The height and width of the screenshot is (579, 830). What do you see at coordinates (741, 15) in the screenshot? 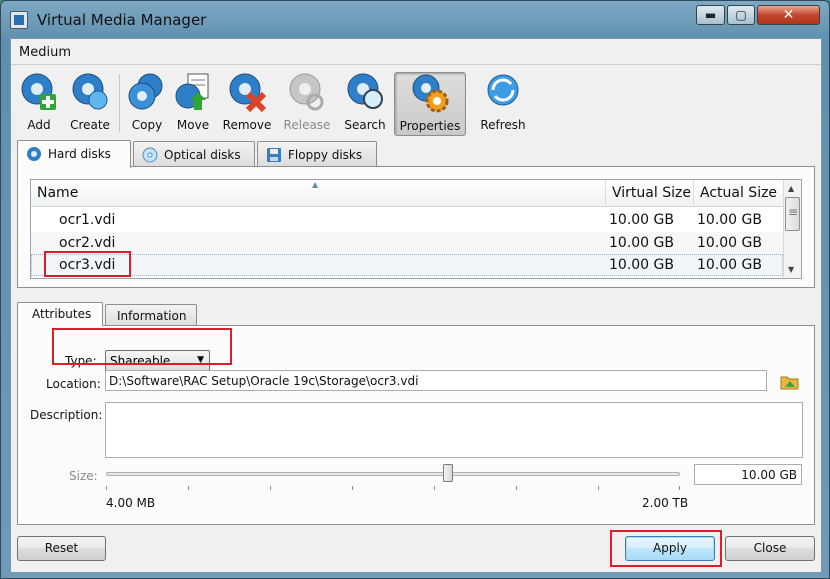
I see `maximize-button: ▢` at bounding box center [741, 15].